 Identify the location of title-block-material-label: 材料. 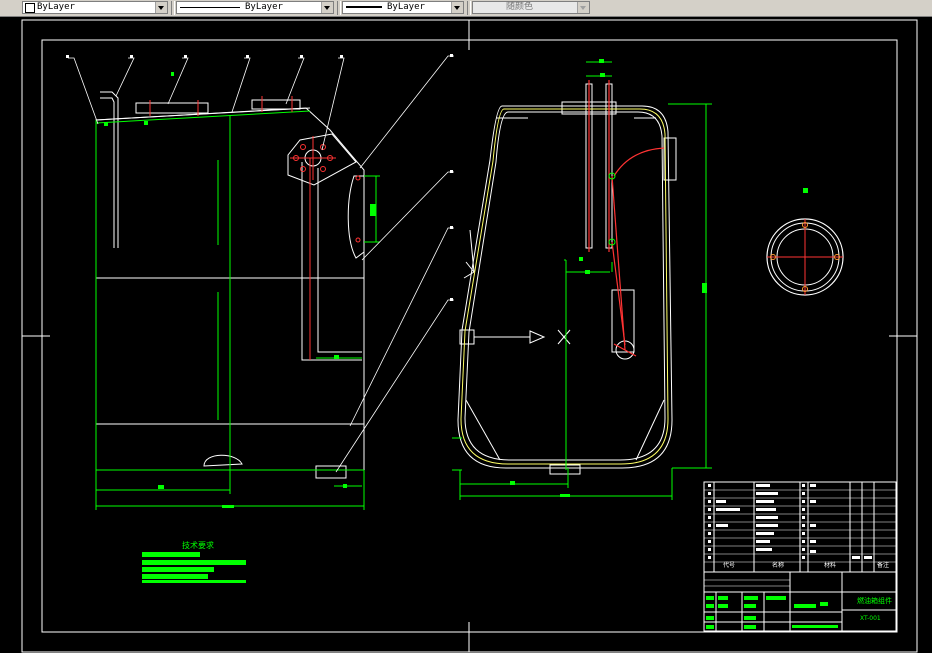
(830, 565).